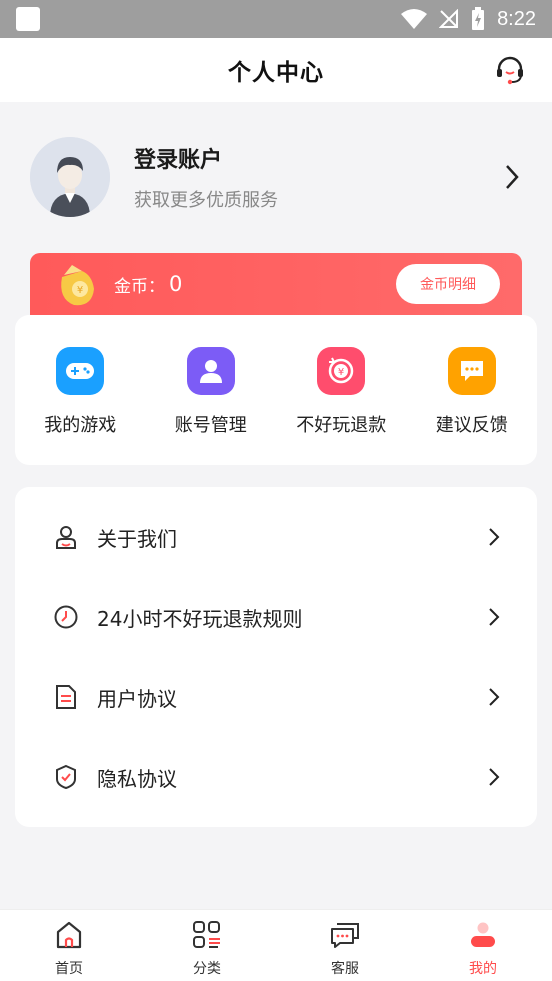  I want to click on nav-home: 首页, so click(69, 945).